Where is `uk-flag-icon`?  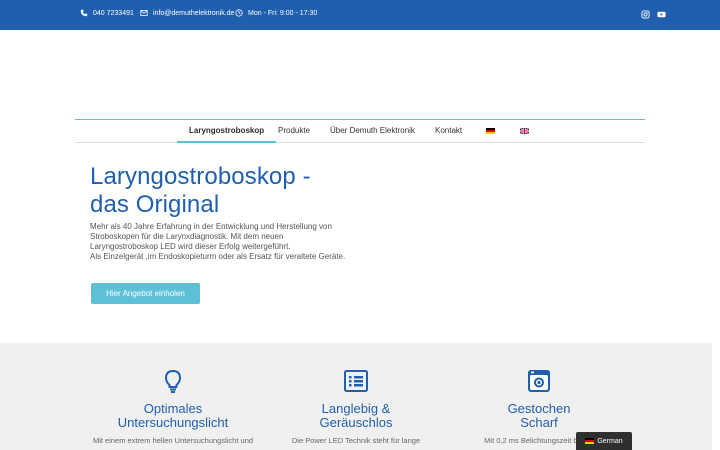
uk-flag-icon is located at coordinates (524, 131).